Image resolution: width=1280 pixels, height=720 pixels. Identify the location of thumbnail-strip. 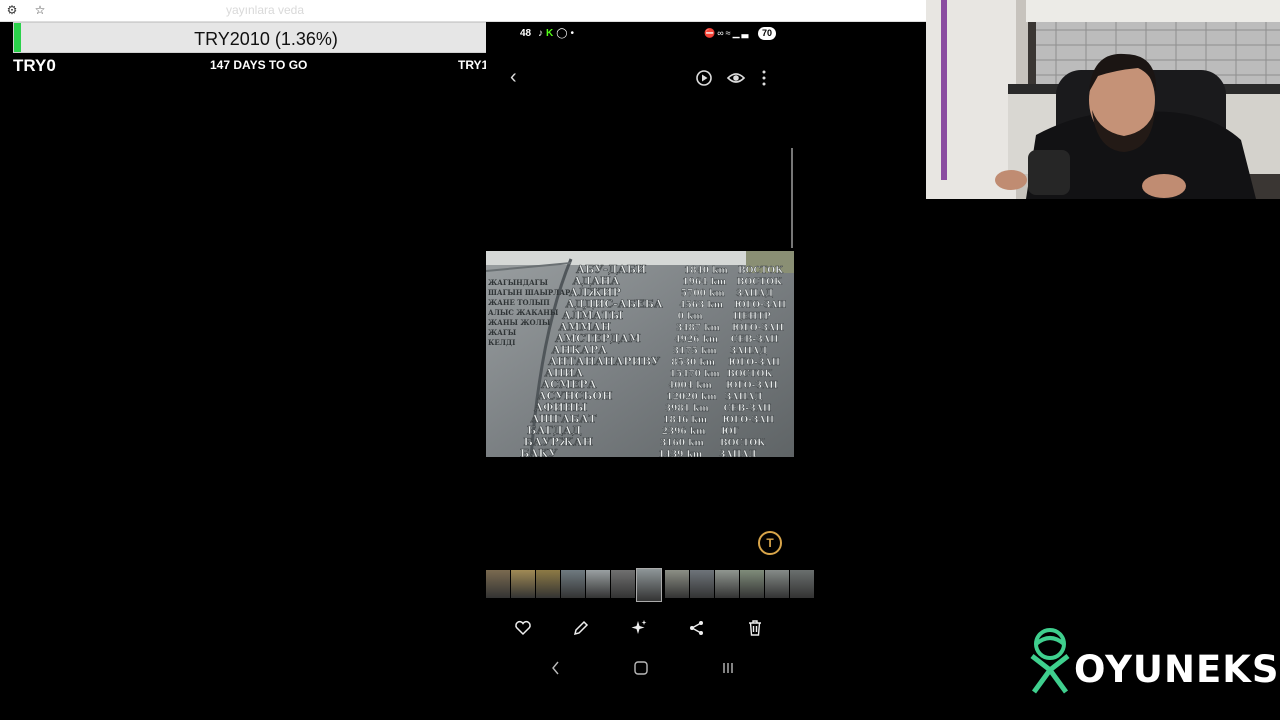
(650, 585).